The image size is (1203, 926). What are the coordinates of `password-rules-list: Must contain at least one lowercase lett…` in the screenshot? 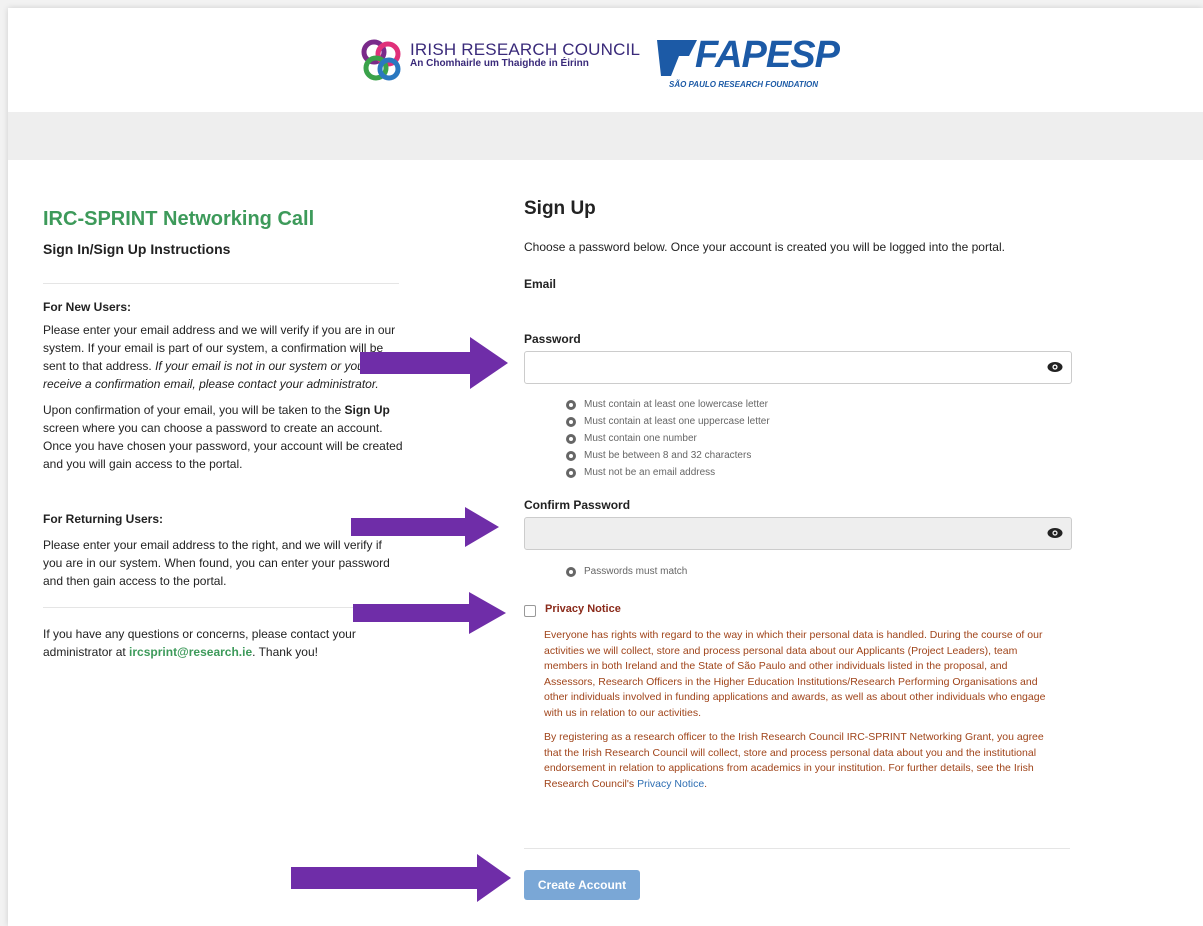 It's located at (668, 438).